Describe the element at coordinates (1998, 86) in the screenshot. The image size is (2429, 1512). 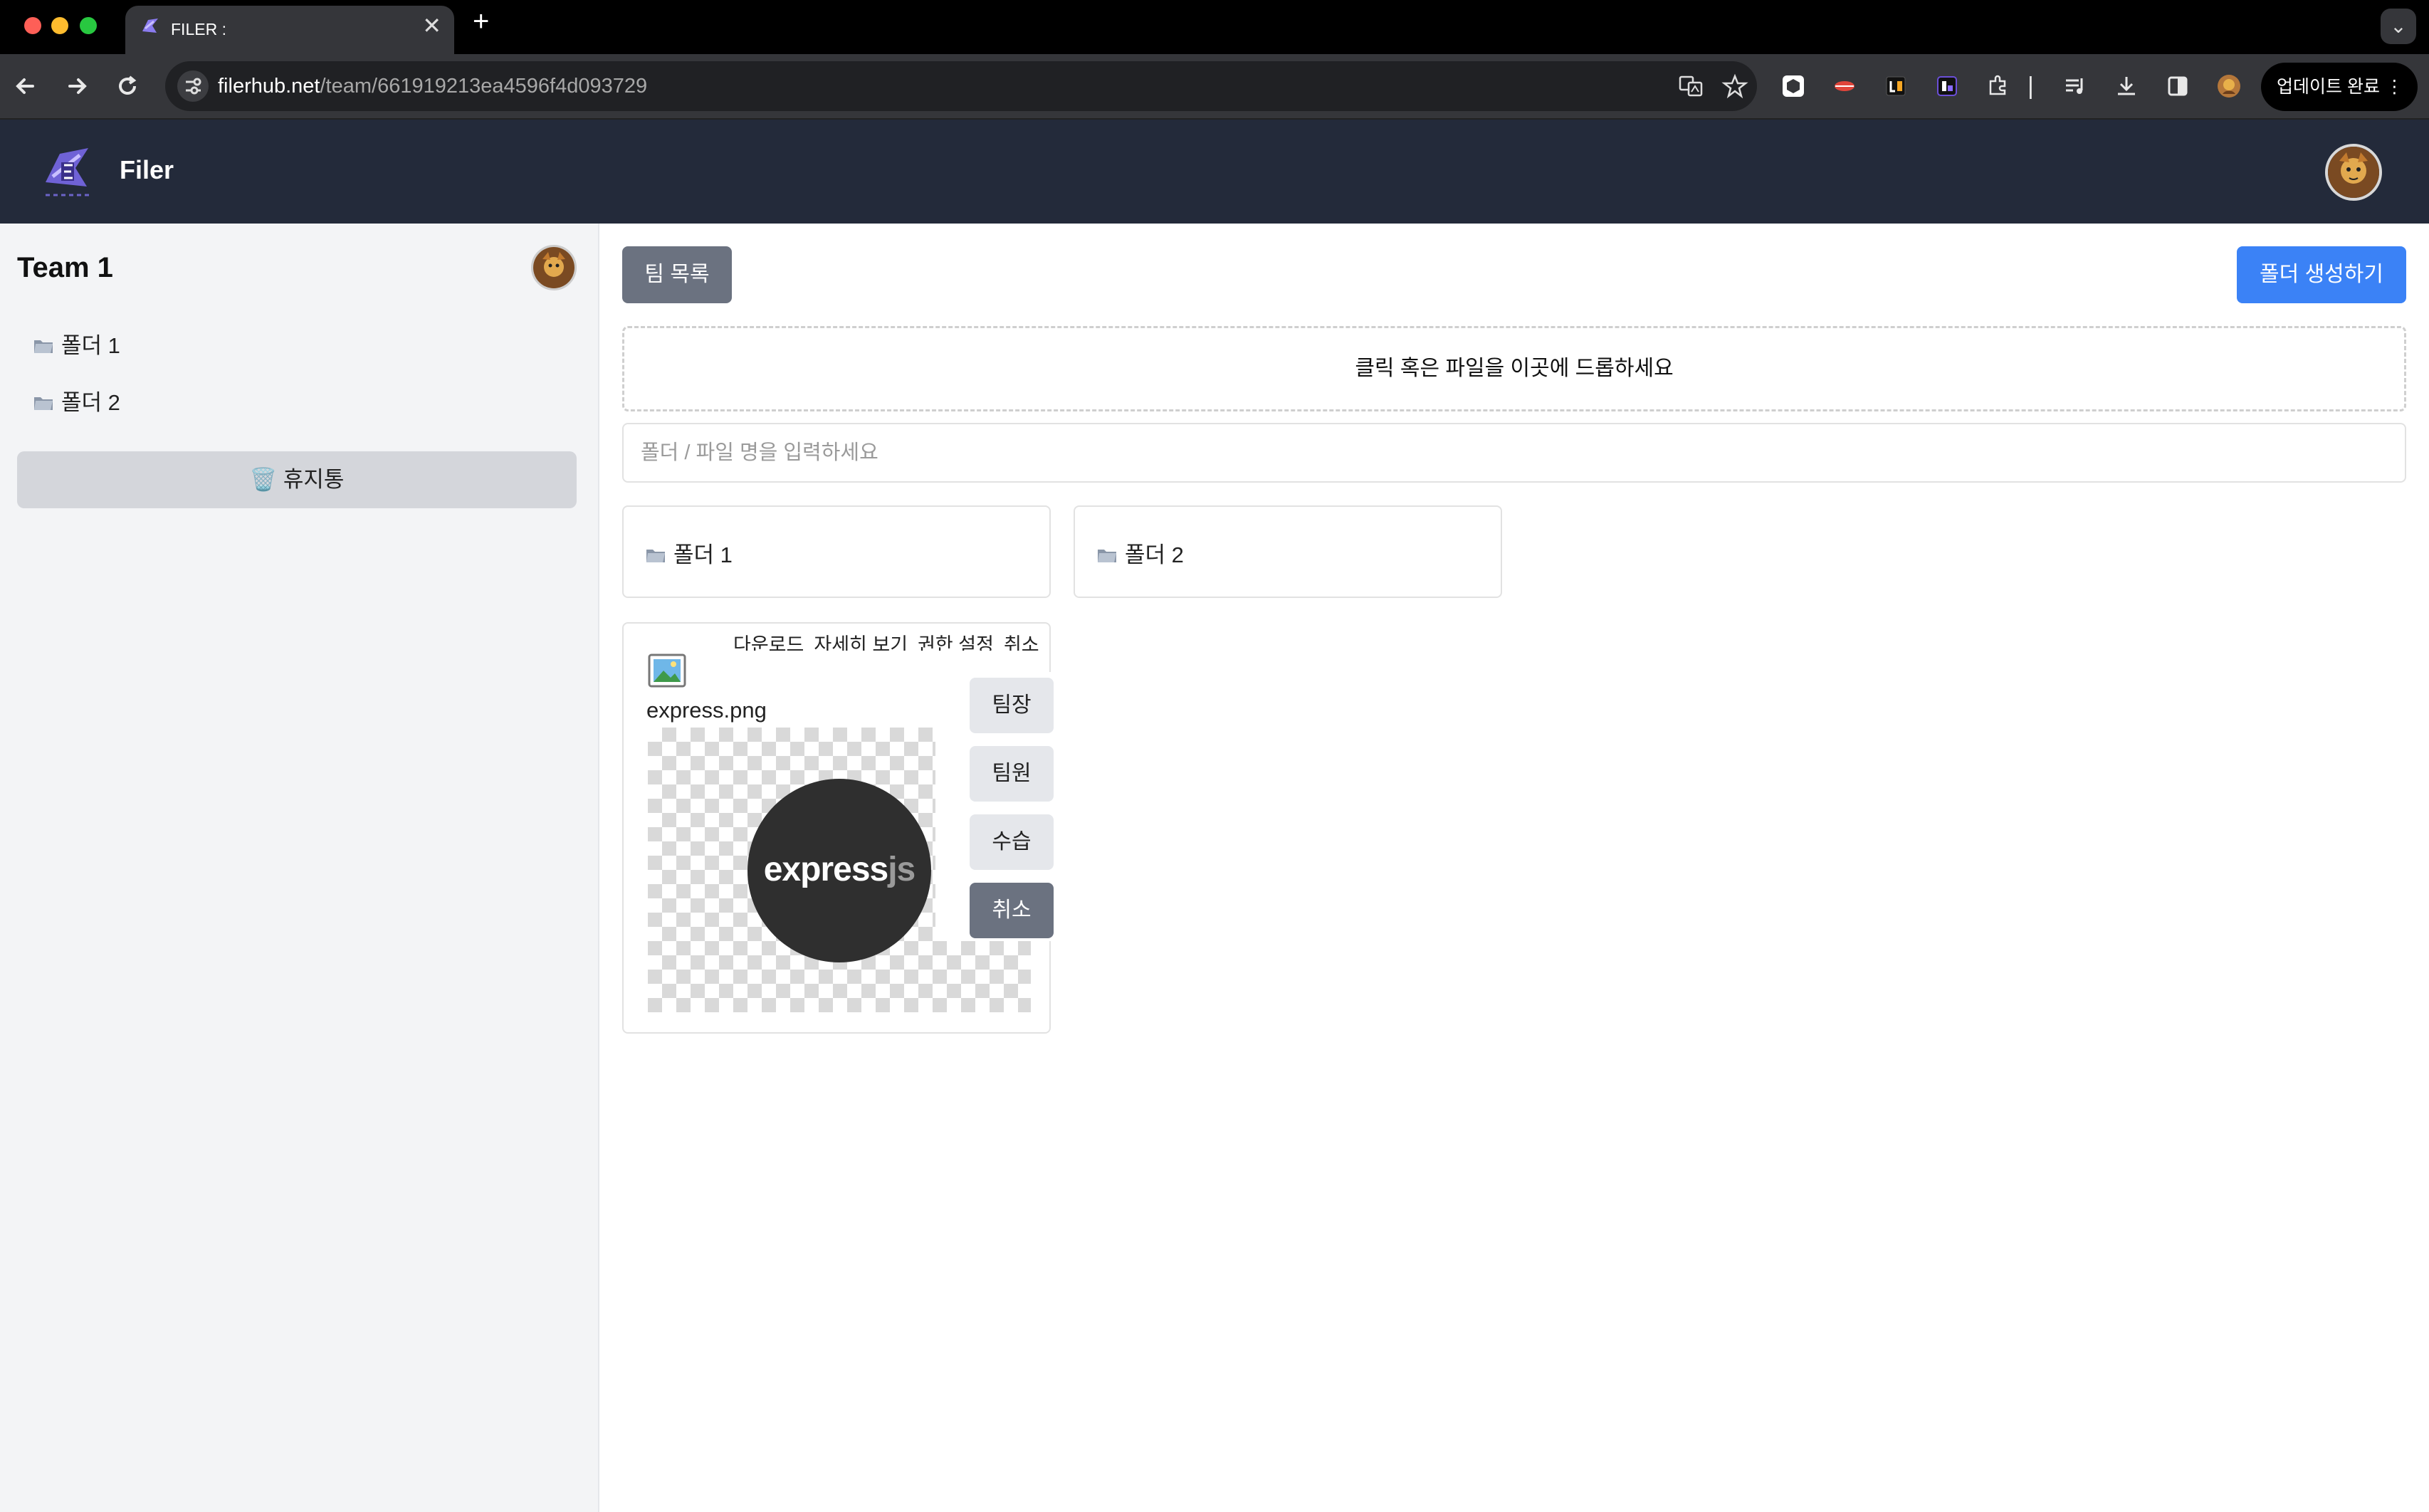
I see `extensions-puzzle-icon` at that location.